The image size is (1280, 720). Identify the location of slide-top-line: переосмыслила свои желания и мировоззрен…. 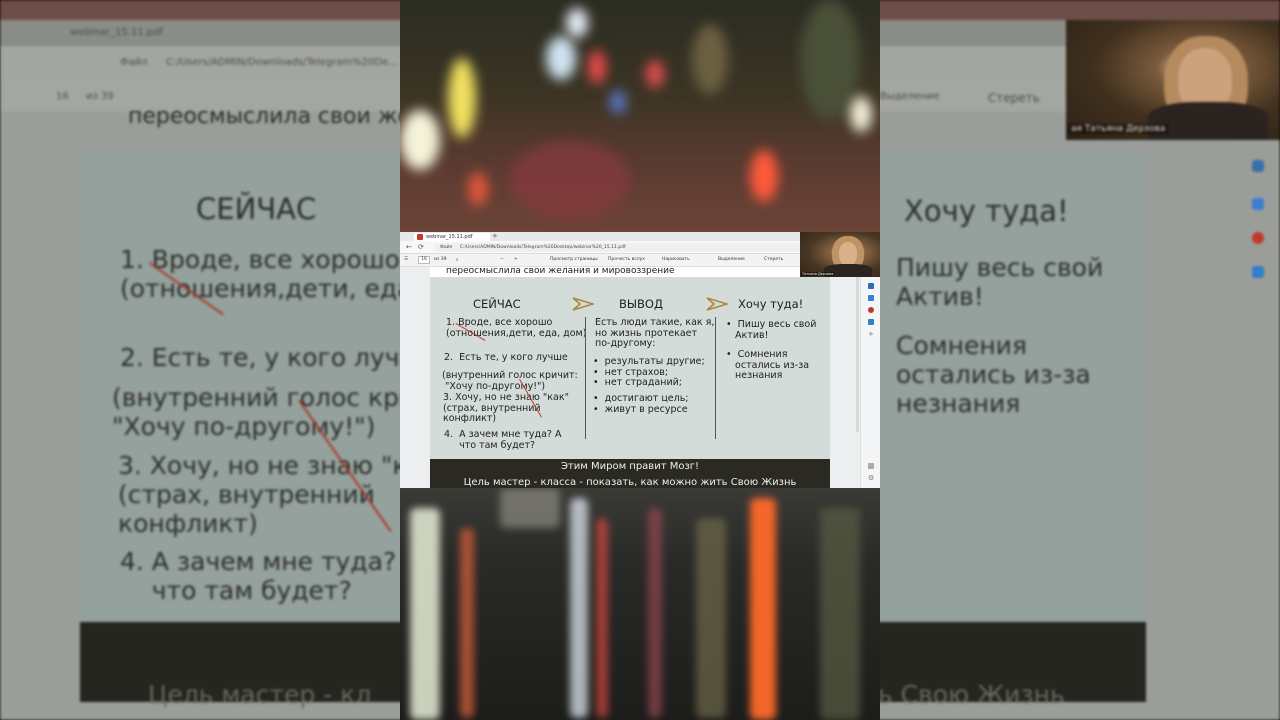
(630, 272).